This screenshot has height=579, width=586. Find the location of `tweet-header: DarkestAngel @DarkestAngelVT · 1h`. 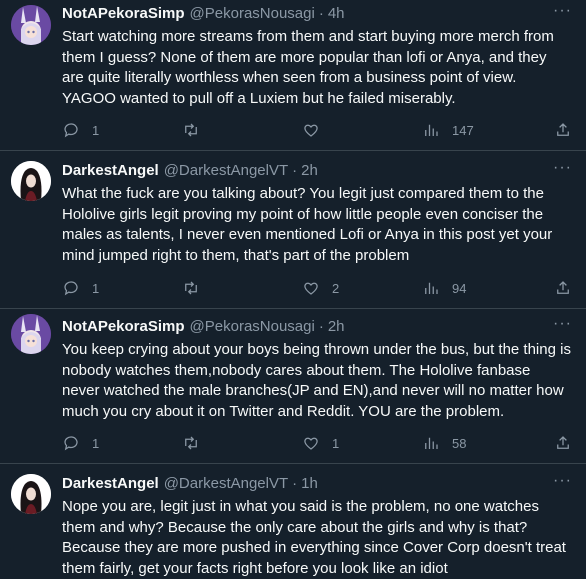

tweet-header: DarkestAngel @DarkestAngelVT · 1h is located at coordinates (317, 479).